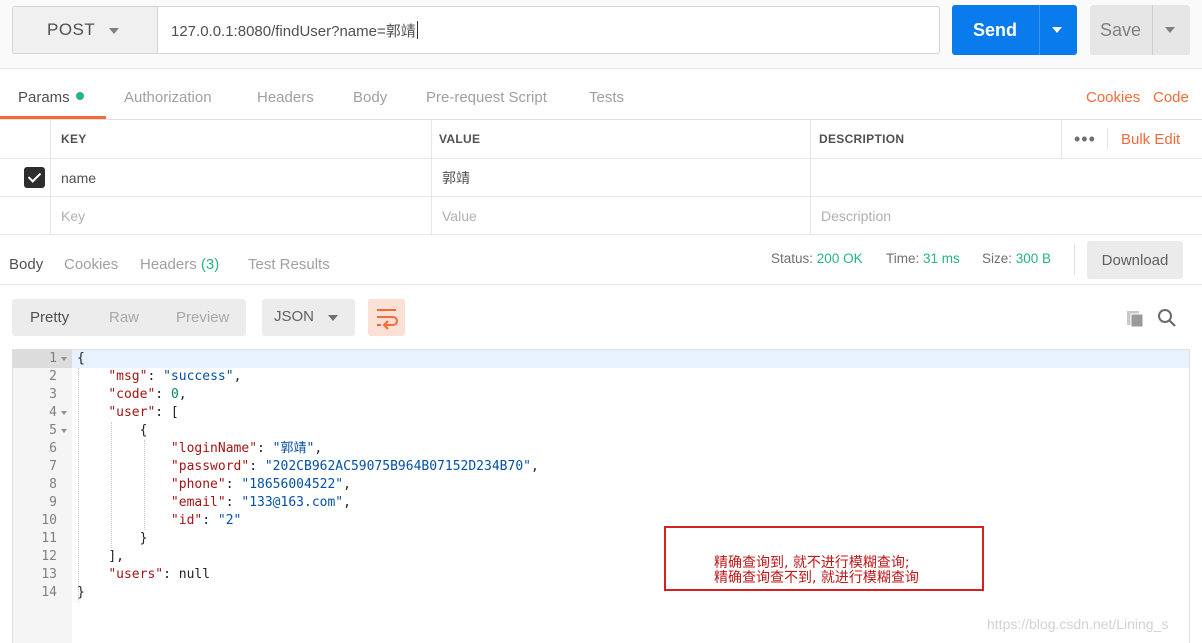 The width and height of the screenshot is (1202, 643). What do you see at coordinates (289, 264) in the screenshot?
I see `tab-test-results: Test Results` at bounding box center [289, 264].